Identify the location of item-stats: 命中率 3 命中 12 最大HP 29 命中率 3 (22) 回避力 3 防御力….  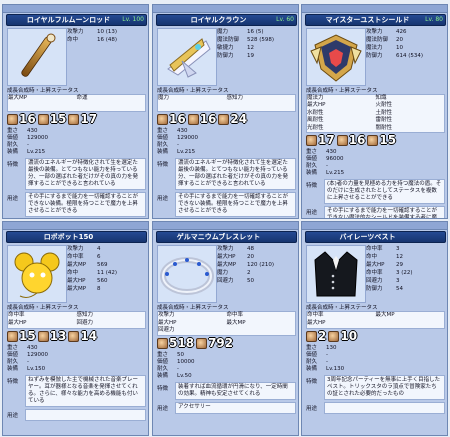
(405, 269).